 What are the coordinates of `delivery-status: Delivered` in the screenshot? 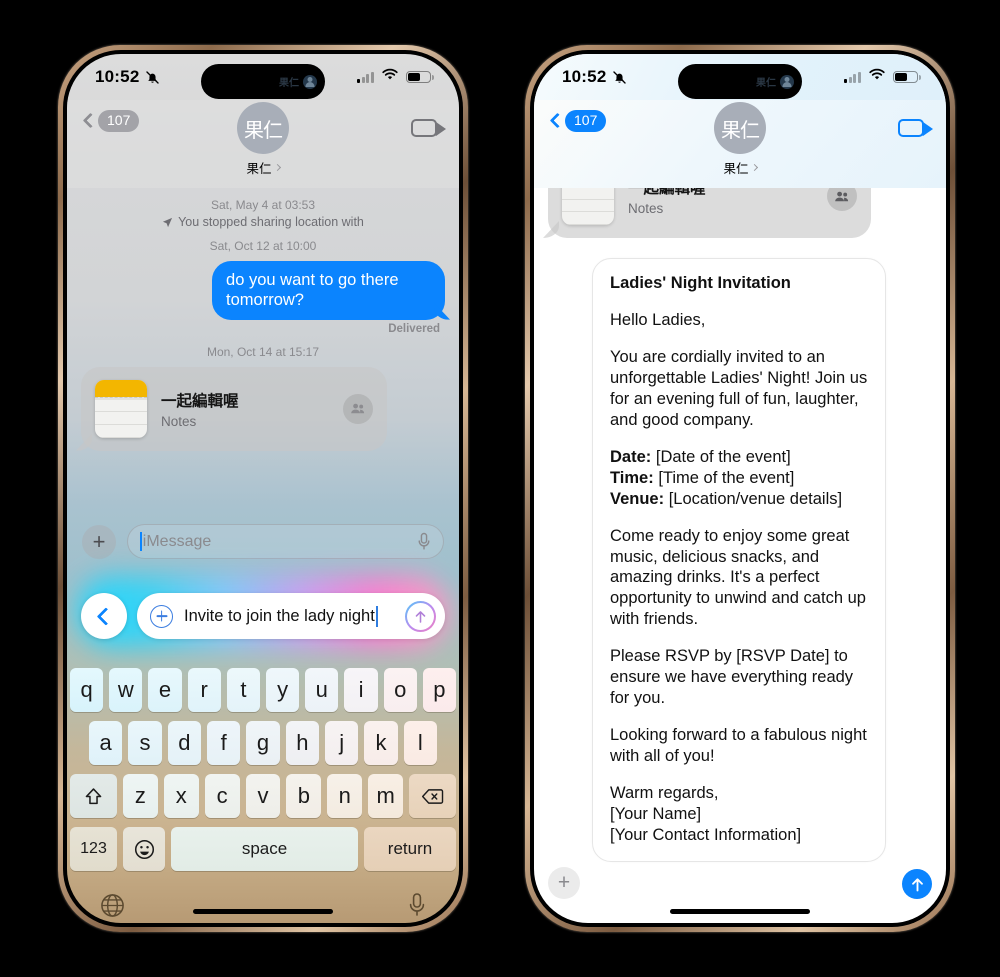 It's located at (414, 328).